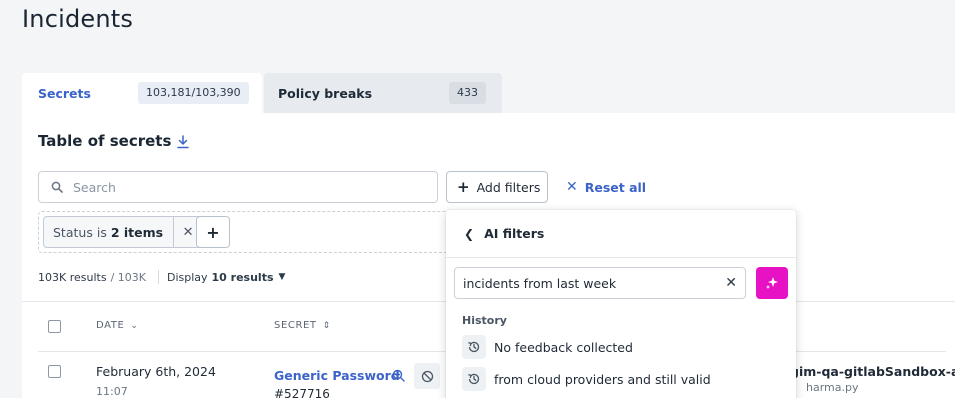  I want to click on chevron-left-icon: ❮, so click(469, 234).